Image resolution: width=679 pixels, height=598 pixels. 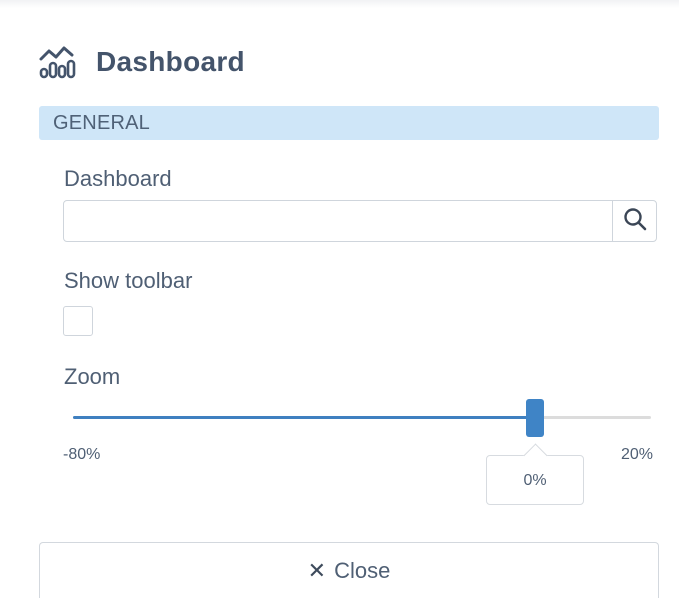 I want to click on zoom-max-label: 20%, so click(x=637, y=454).